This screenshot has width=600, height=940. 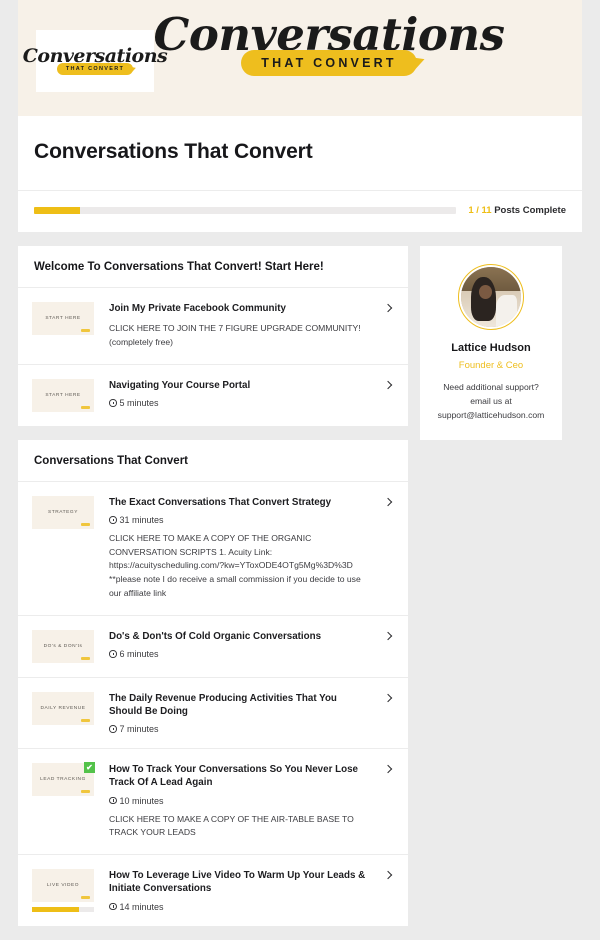 I want to click on lesson-duration: 6 minutes, so click(x=240, y=654).